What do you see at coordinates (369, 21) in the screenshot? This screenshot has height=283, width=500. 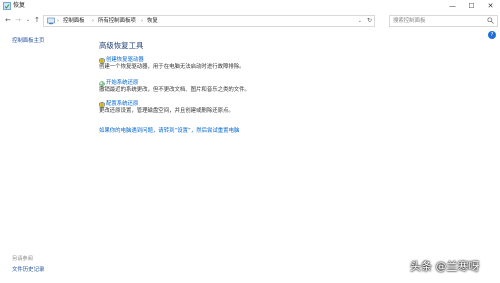 I see `refresh-icon: ↻` at bounding box center [369, 21].